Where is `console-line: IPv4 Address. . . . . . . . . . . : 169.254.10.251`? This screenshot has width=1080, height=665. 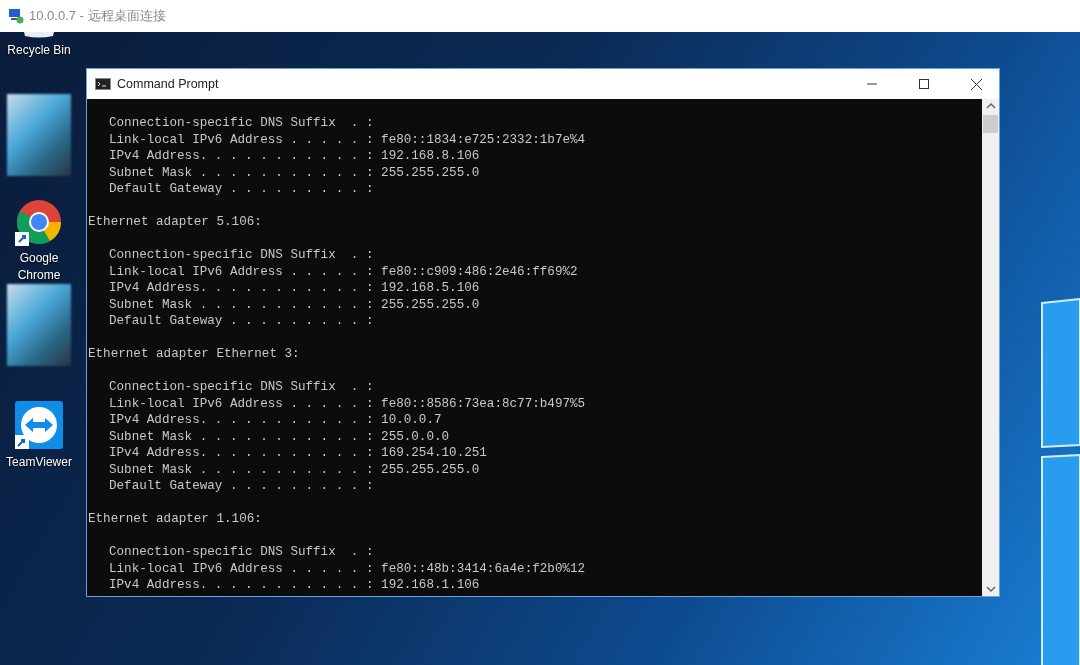
console-line: IPv4 Address. . . . . . . . . . . : 169.254.10.251 is located at coordinates (298, 453).